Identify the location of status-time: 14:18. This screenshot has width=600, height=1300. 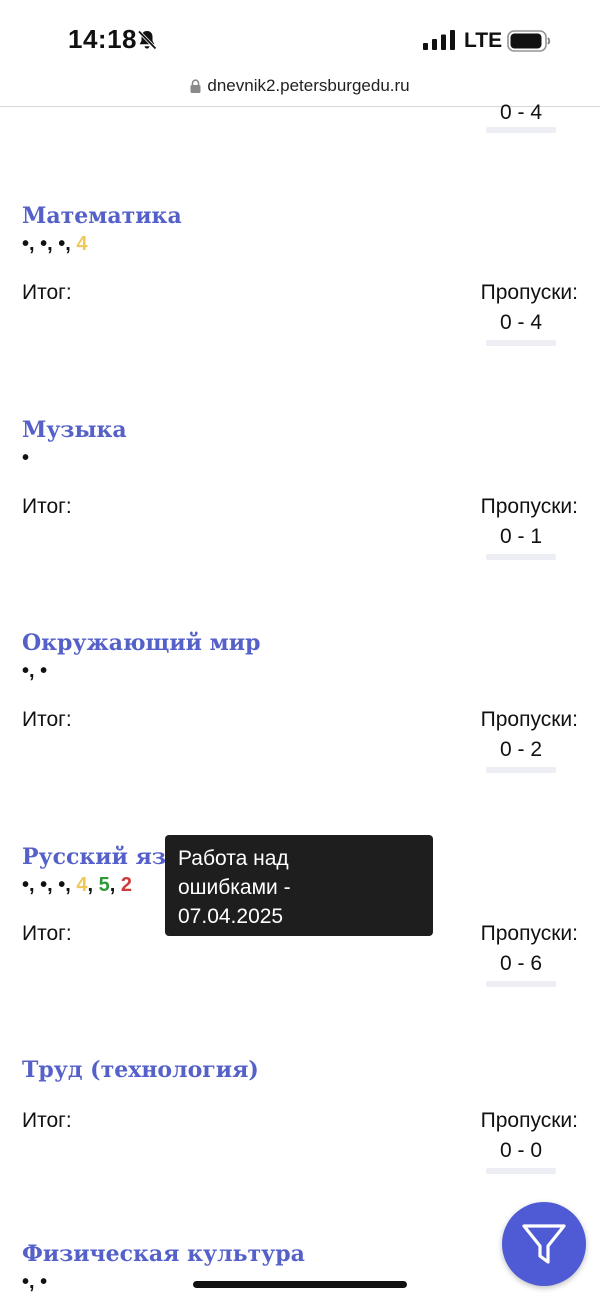
(102, 39).